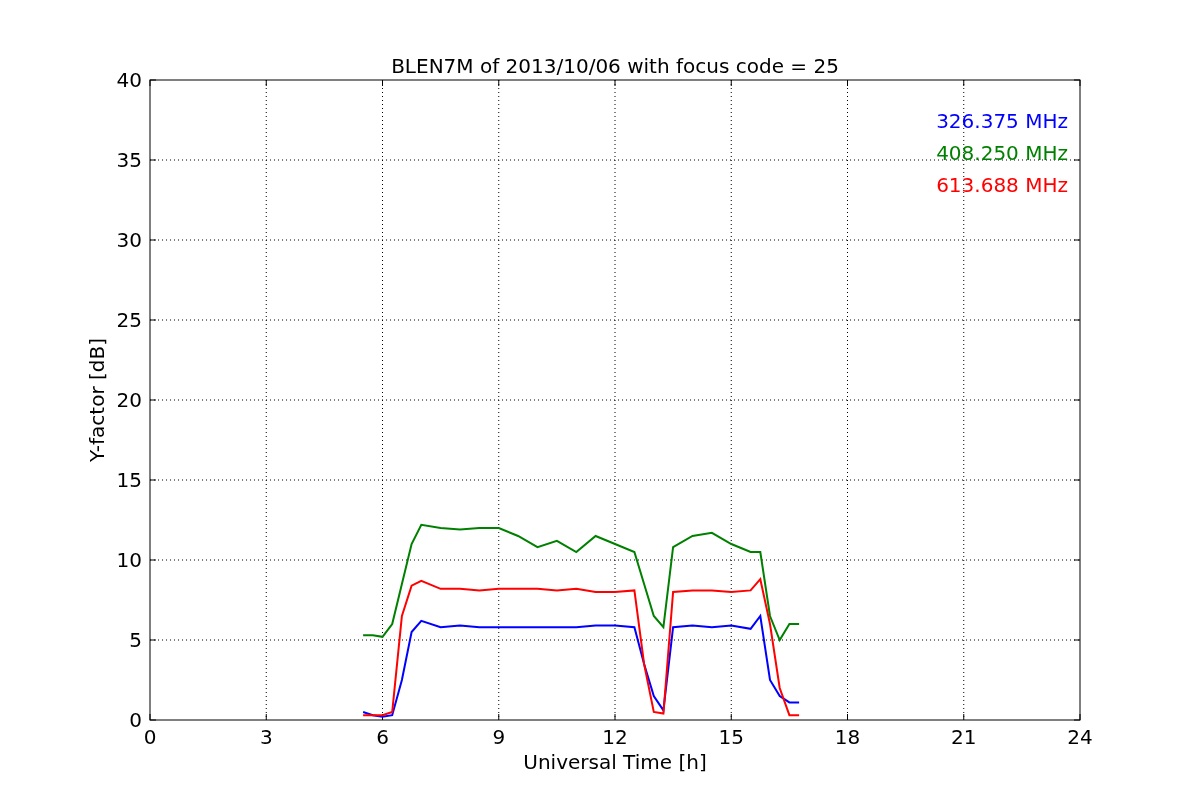  Describe the element at coordinates (731, 737) in the screenshot. I see `x-tick-label: 15` at that location.